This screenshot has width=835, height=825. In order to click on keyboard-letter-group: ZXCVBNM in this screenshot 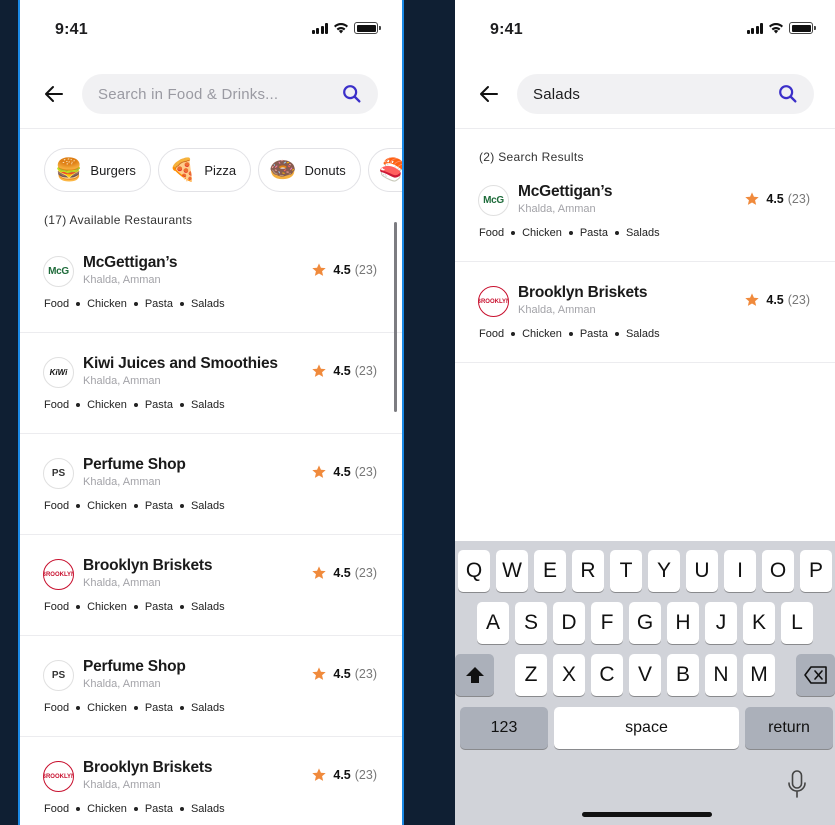, I will do `click(645, 675)`.